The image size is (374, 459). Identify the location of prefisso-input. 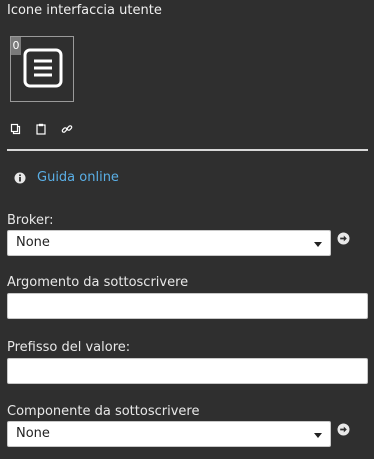
(187, 371).